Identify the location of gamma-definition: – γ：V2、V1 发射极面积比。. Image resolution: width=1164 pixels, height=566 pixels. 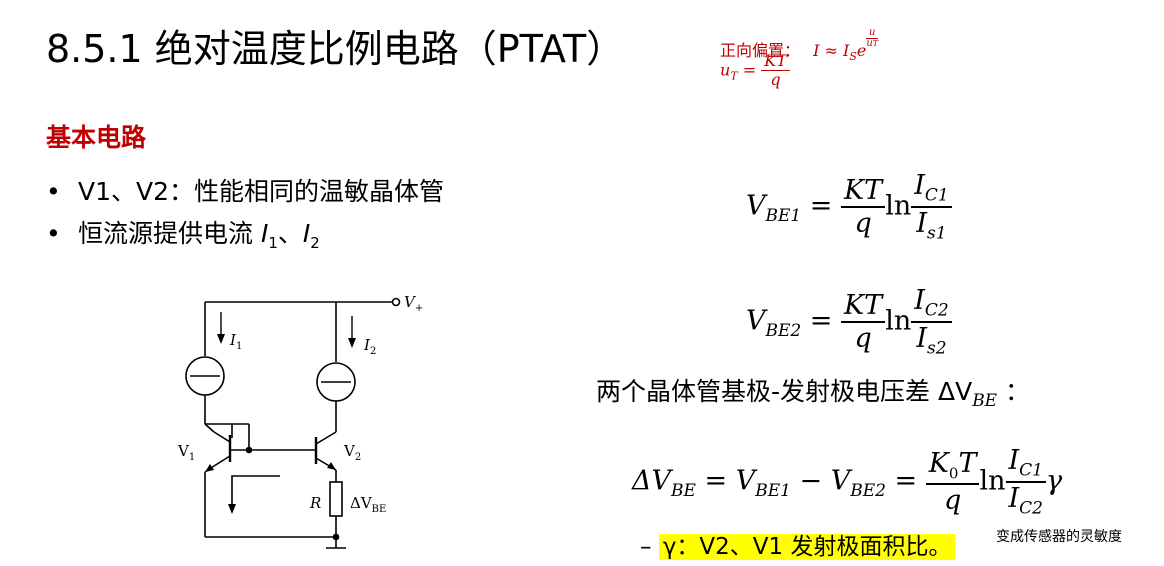
(798, 544).